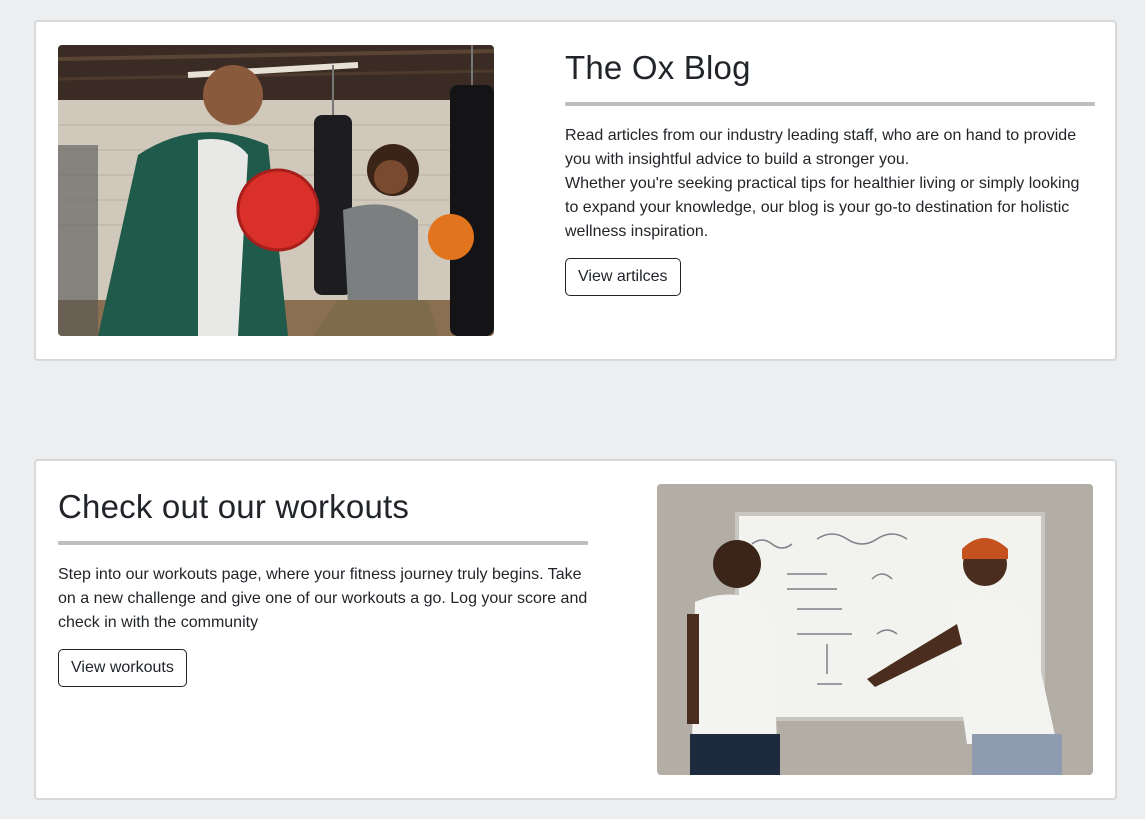  What do you see at coordinates (830, 104) in the screenshot?
I see `blog-title-divider` at bounding box center [830, 104].